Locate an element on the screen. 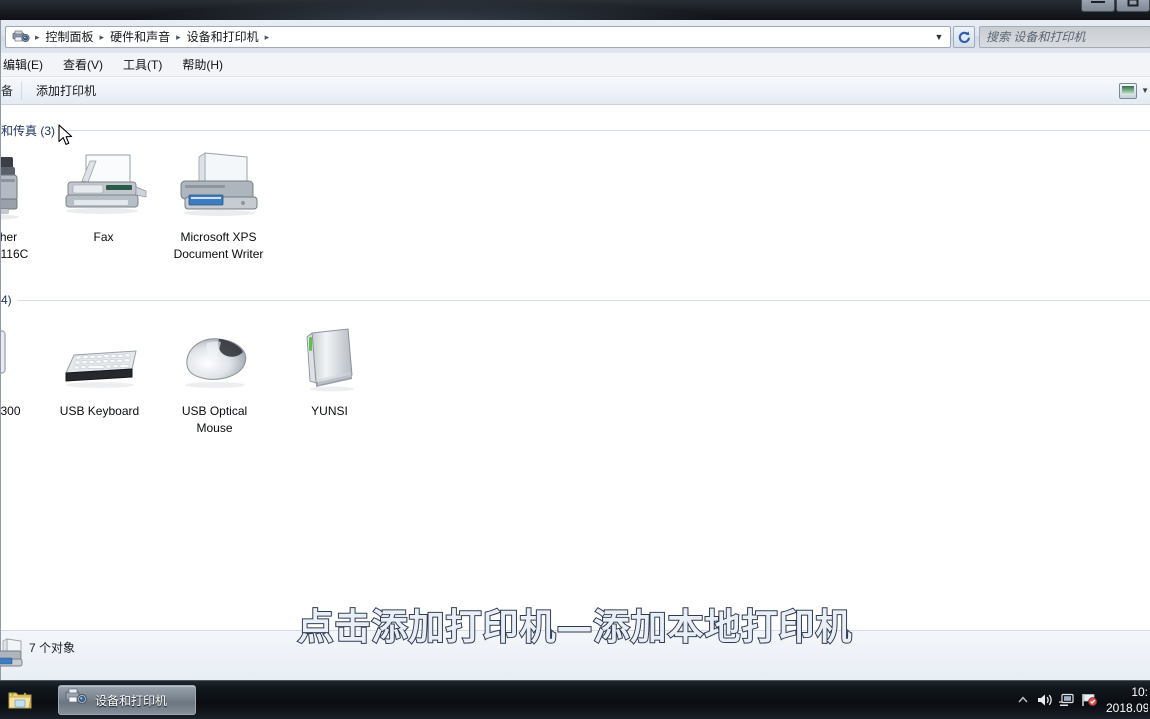  external-drive-icon is located at coordinates (330, 361).